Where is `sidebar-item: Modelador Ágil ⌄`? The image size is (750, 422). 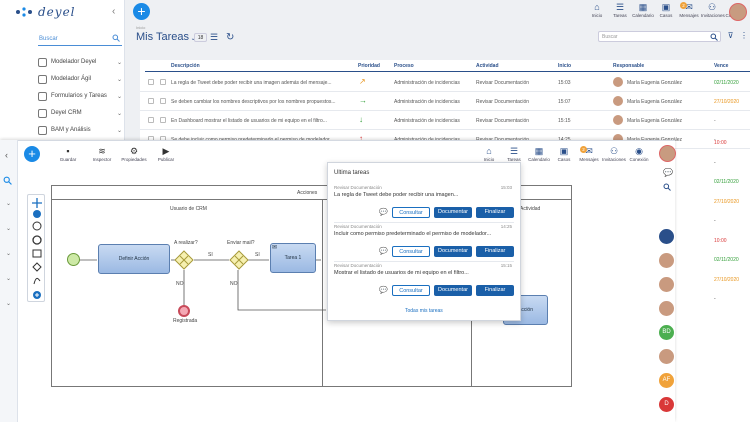
sidebar-item: Modelador Ágil ⌄ is located at coordinates (80, 79).